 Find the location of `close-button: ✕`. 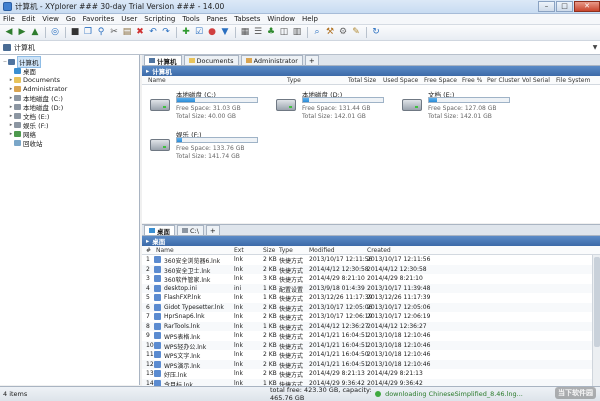

close-button: ✕ is located at coordinates (587, 6).